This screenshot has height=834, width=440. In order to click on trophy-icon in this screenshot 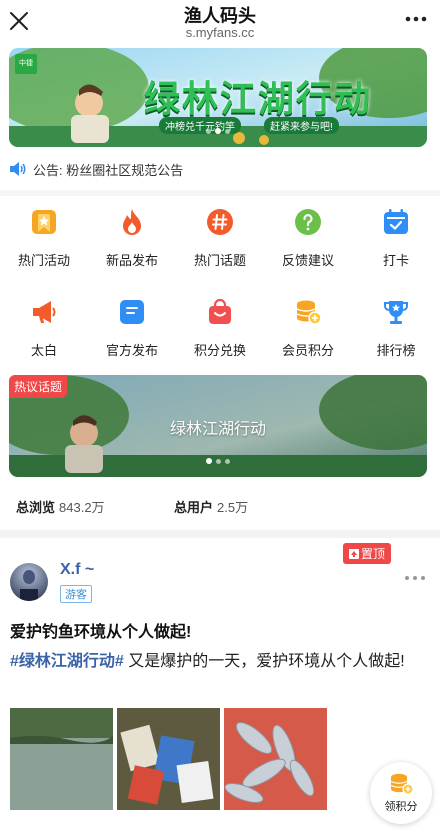, I will do `click(396, 312)`.